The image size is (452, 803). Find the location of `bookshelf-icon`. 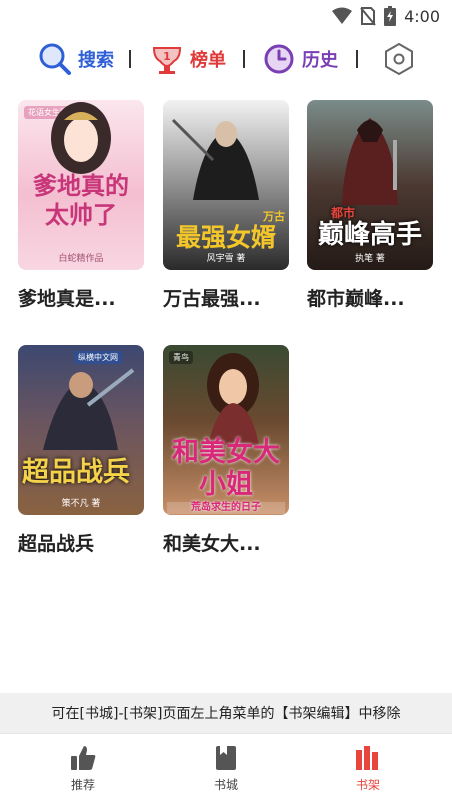

bookshelf-icon is located at coordinates (367, 758).